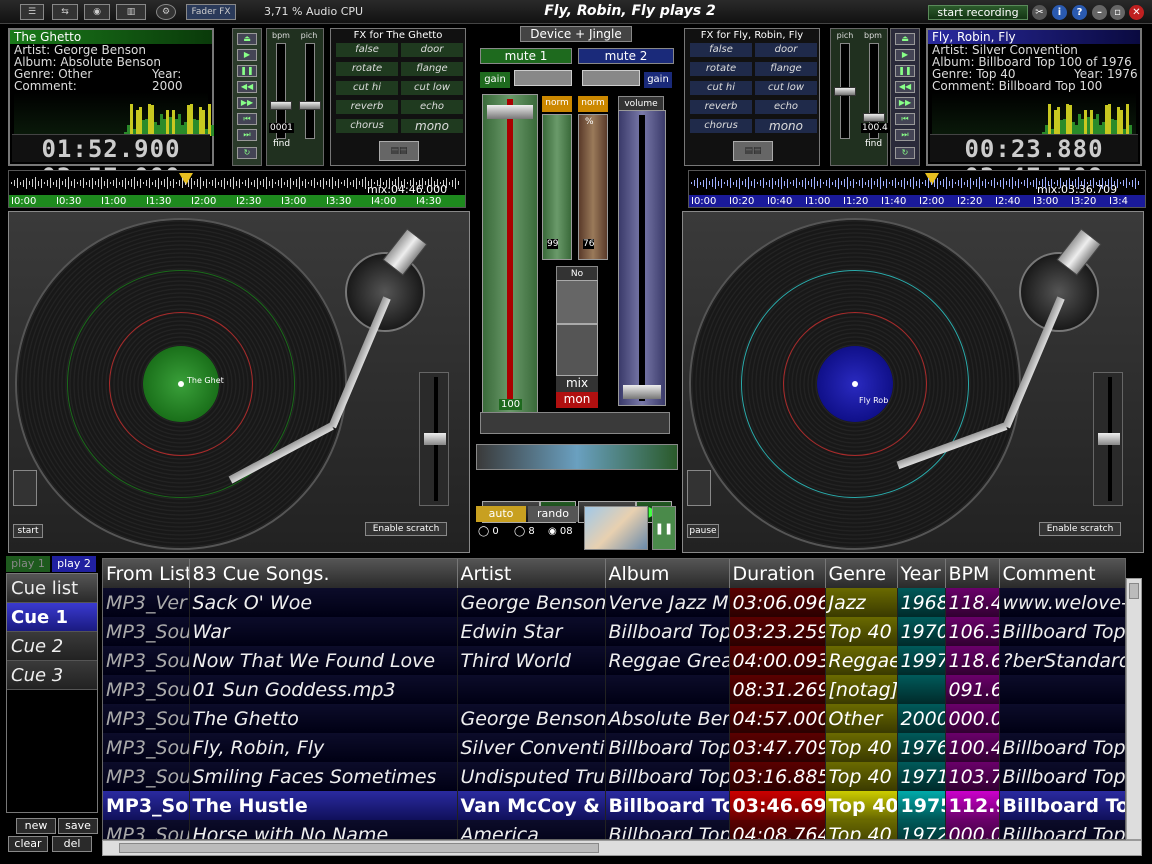 The image size is (1152, 864). What do you see at coordinates (247, 153) in the screenshot?
I see `deck1-loop-button: ↻` at bounding box center [247, 153].